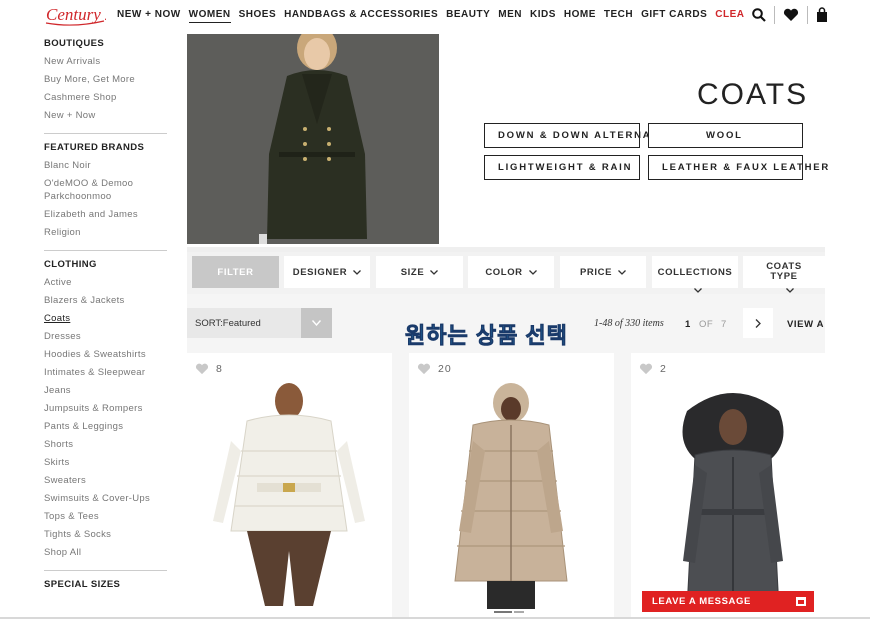 The image size is (870, 619). I want to click on category-down-button: DOWN & DOWN ALTERNATIVE, so click(580, 135).